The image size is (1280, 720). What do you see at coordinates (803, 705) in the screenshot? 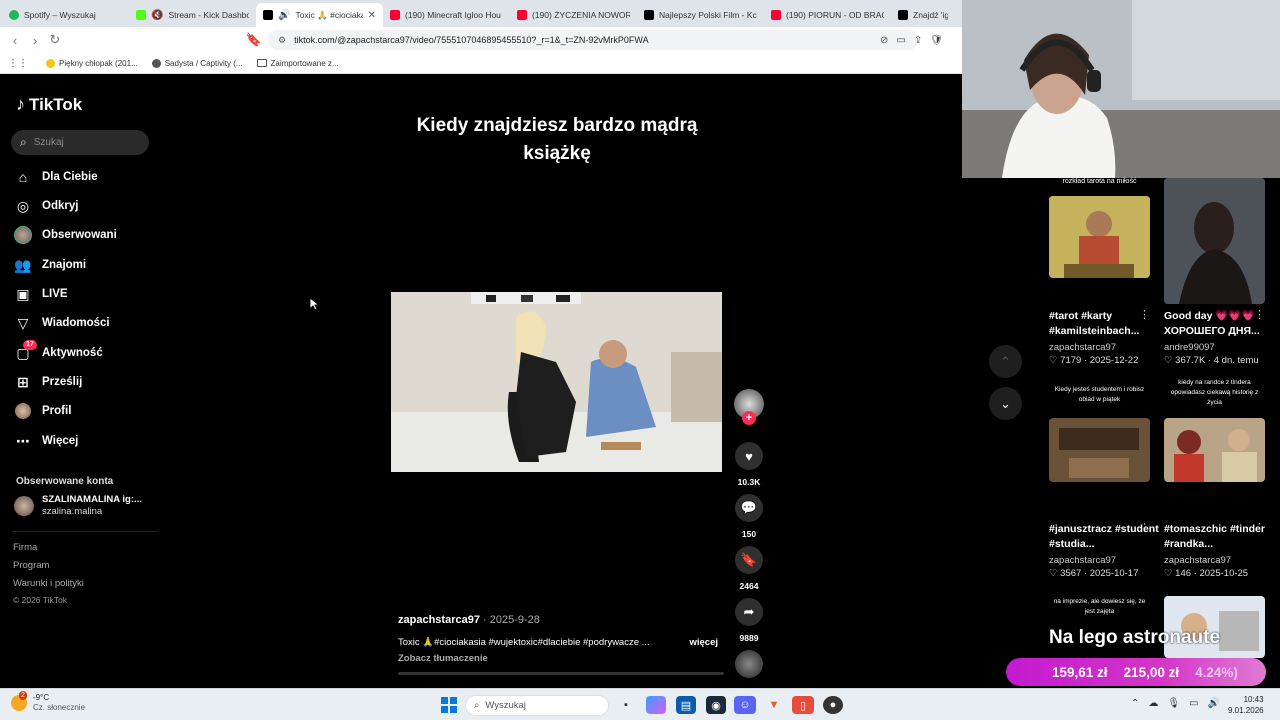
I see `app-window-icon: ▯` at bounding box center [803, 705].